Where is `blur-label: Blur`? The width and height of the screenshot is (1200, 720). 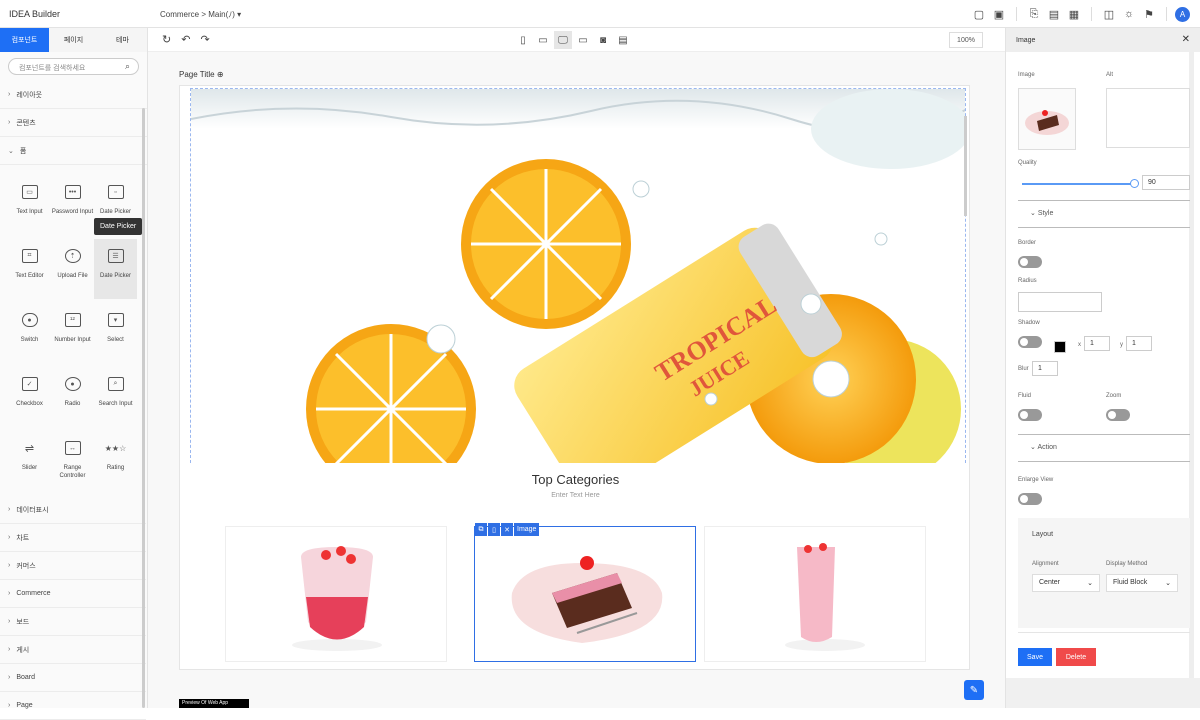 blur-label: Blur is located at coordinates (1023, 369).